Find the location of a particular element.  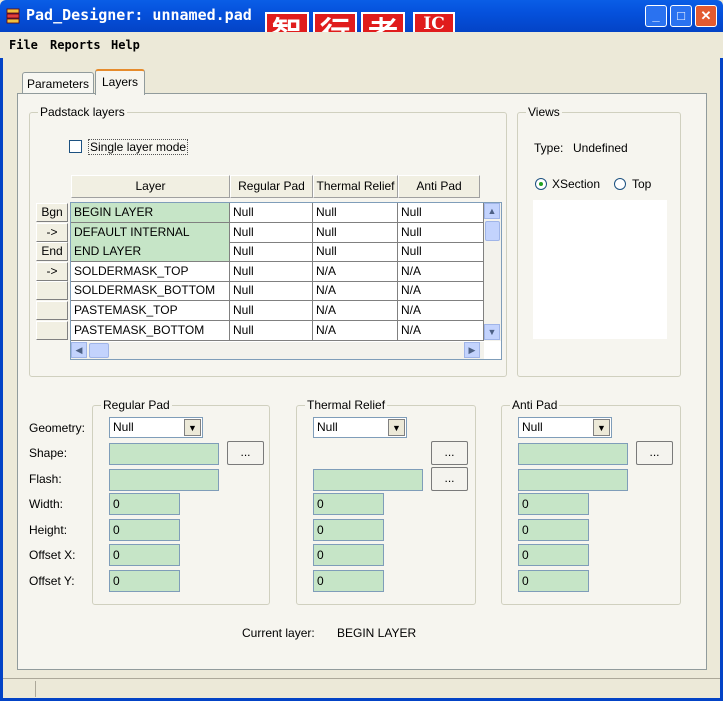

cell-layer: PASTEMASK_BOTTOM is located at coordinates (150, 330).